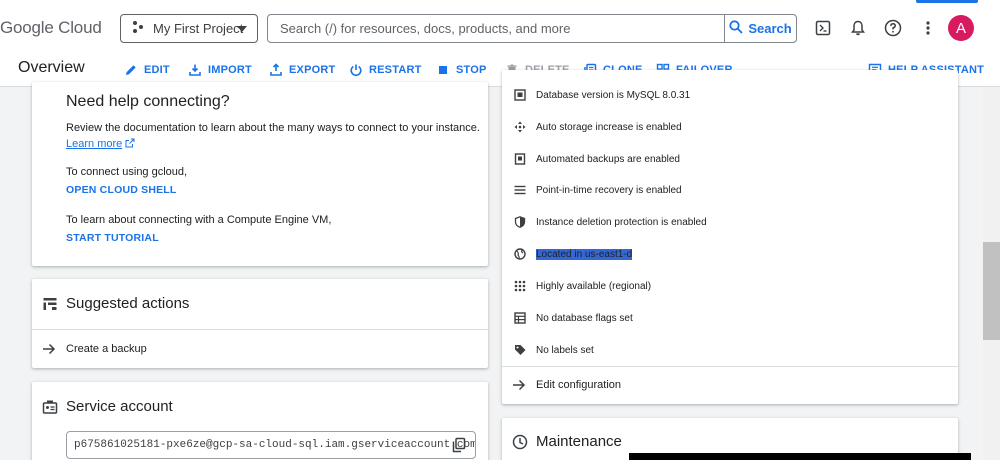 The height and width of the screenshot is (460, 1000). I want to click on gcloud-text: To connect using gcloud,, so click(127, 172).